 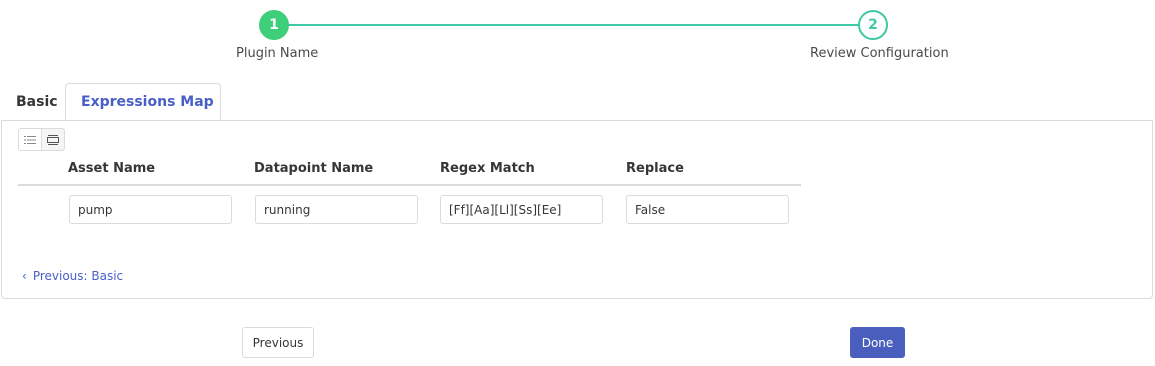 I want to click on view-toggle, so click(x=41, y=139).